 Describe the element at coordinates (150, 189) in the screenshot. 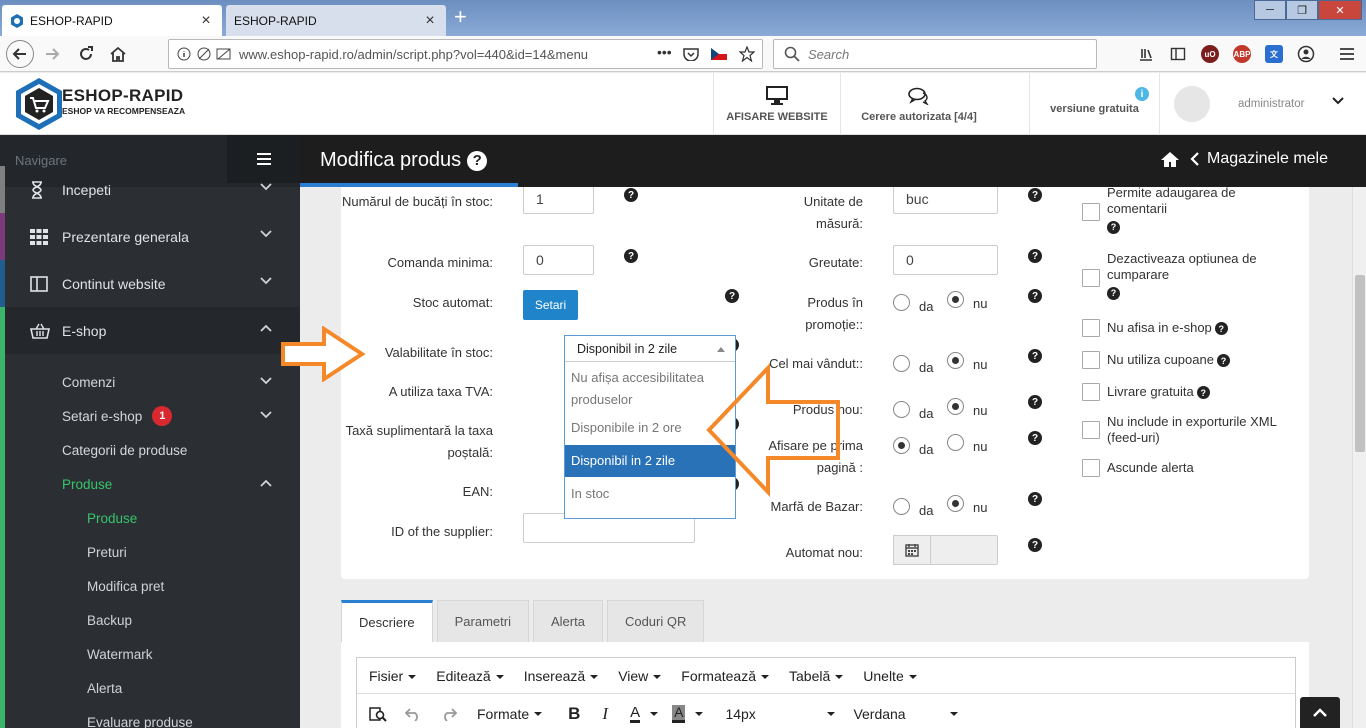

I see `sidebar-item-incepeti: Incepeti` at that location.